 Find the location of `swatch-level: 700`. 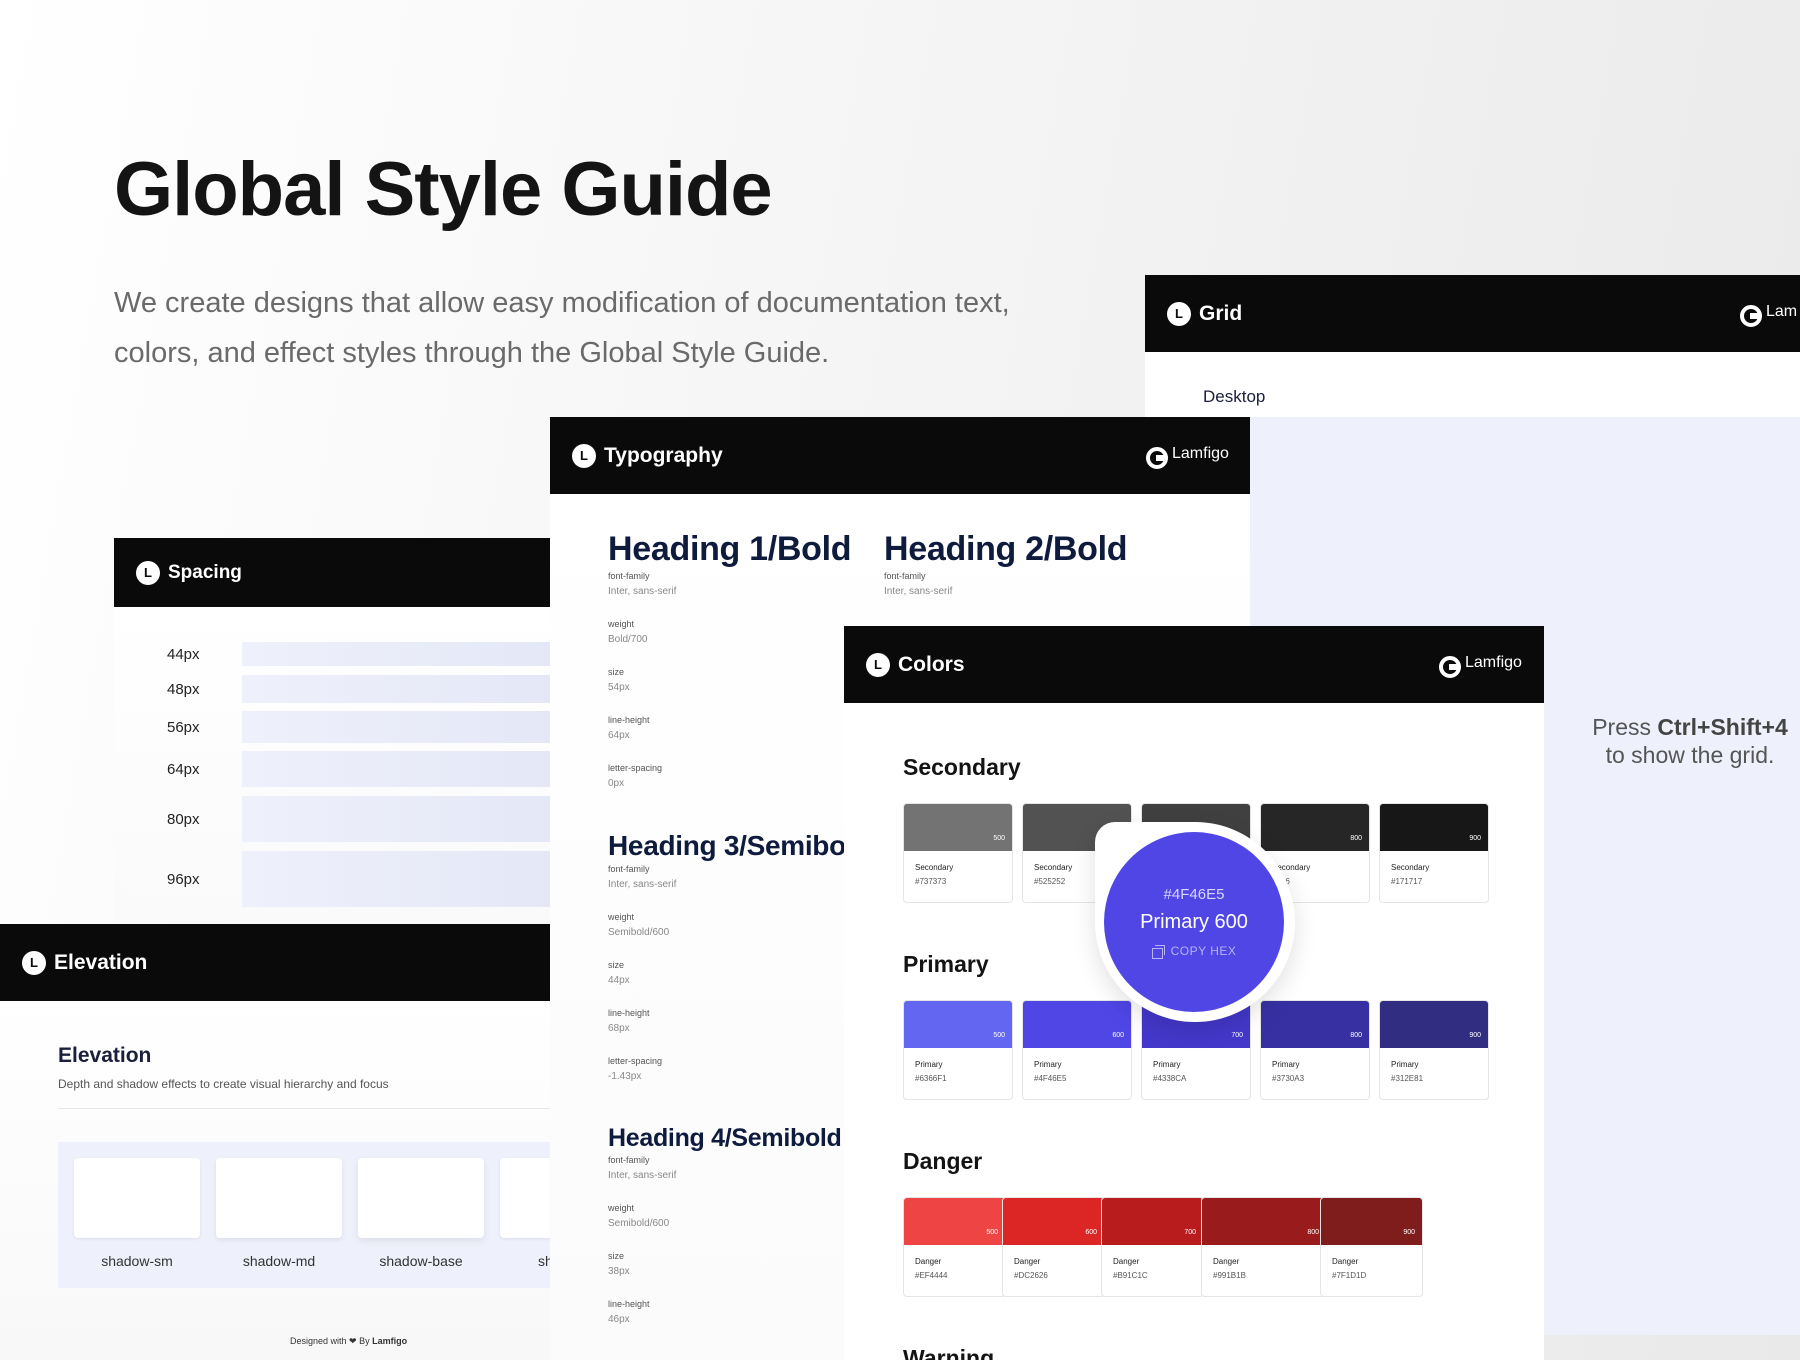

swatch-level: 700 is located at coordinates (1190, 1232).